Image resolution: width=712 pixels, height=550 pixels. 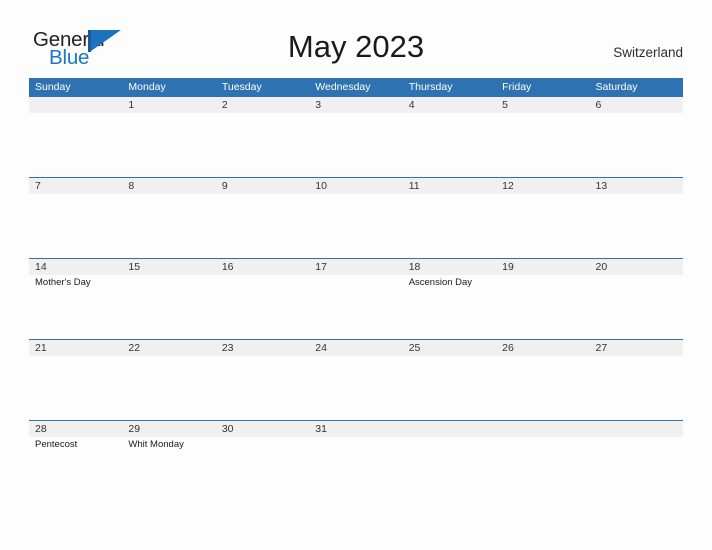 What do you see at coordinates (262, 267) in the screenshot?
I see `day-number: 16` at bounding box center [262, 267].